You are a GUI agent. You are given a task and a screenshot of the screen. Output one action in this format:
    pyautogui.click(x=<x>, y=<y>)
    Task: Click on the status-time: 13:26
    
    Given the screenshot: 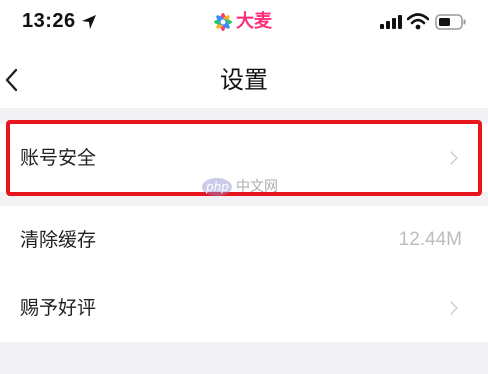 What is the action you would take?
    pyautogui.click(x=49, y=21)
    